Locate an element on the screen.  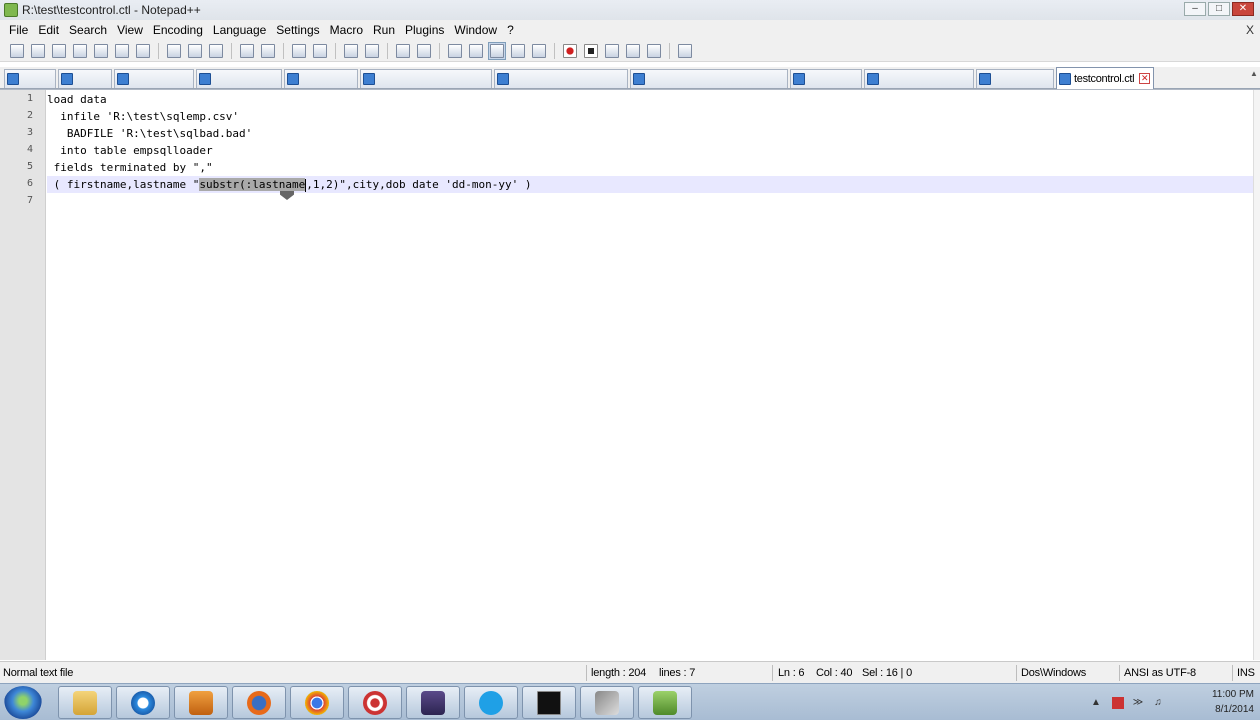
close-all-icon is located at coordinates (122, 51).